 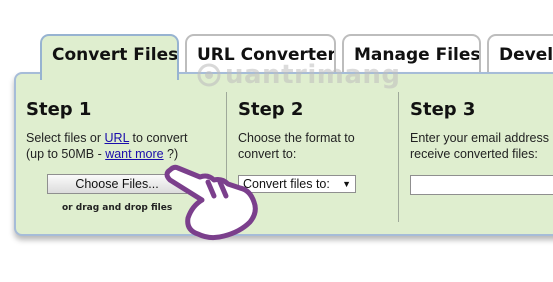 What do you see at coordinates (267, 154) in the screenshot?
I see `step2-line2: convert to:` at bounding box center [267, 154].